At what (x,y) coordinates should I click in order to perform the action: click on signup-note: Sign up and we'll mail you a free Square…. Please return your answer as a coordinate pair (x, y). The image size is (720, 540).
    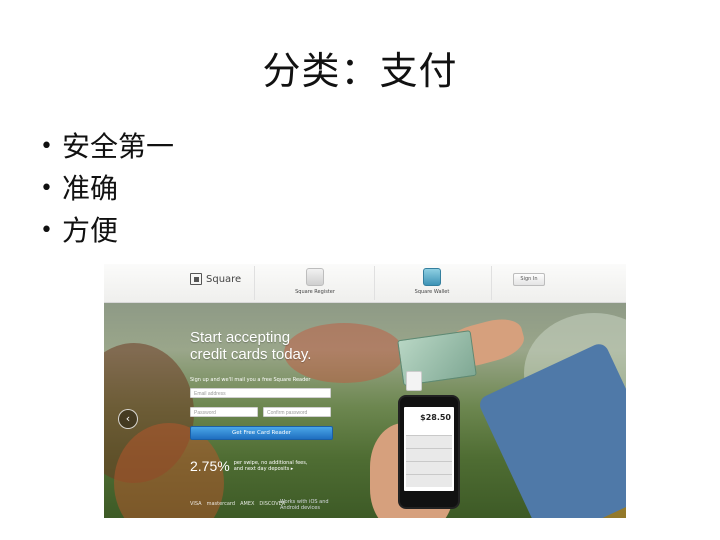
    Looking at the image, I should click on (250, 380).